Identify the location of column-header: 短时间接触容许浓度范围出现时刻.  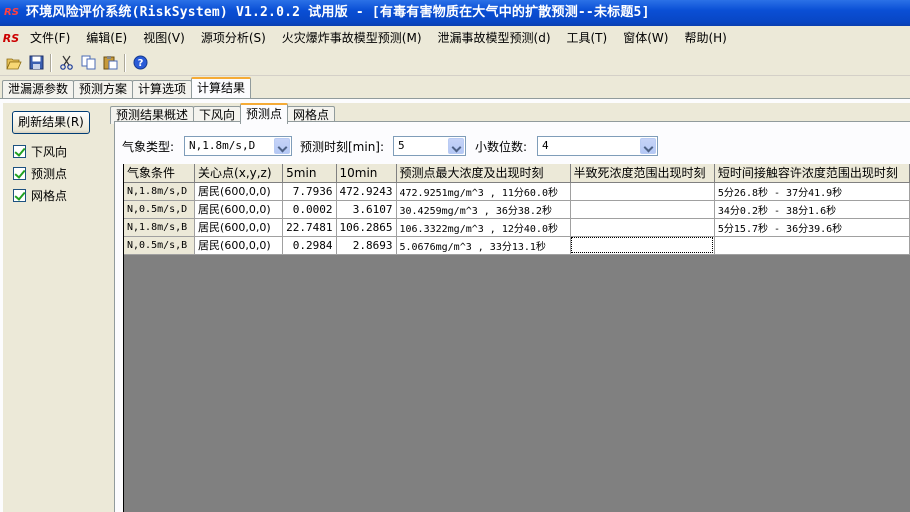
(812, 173).